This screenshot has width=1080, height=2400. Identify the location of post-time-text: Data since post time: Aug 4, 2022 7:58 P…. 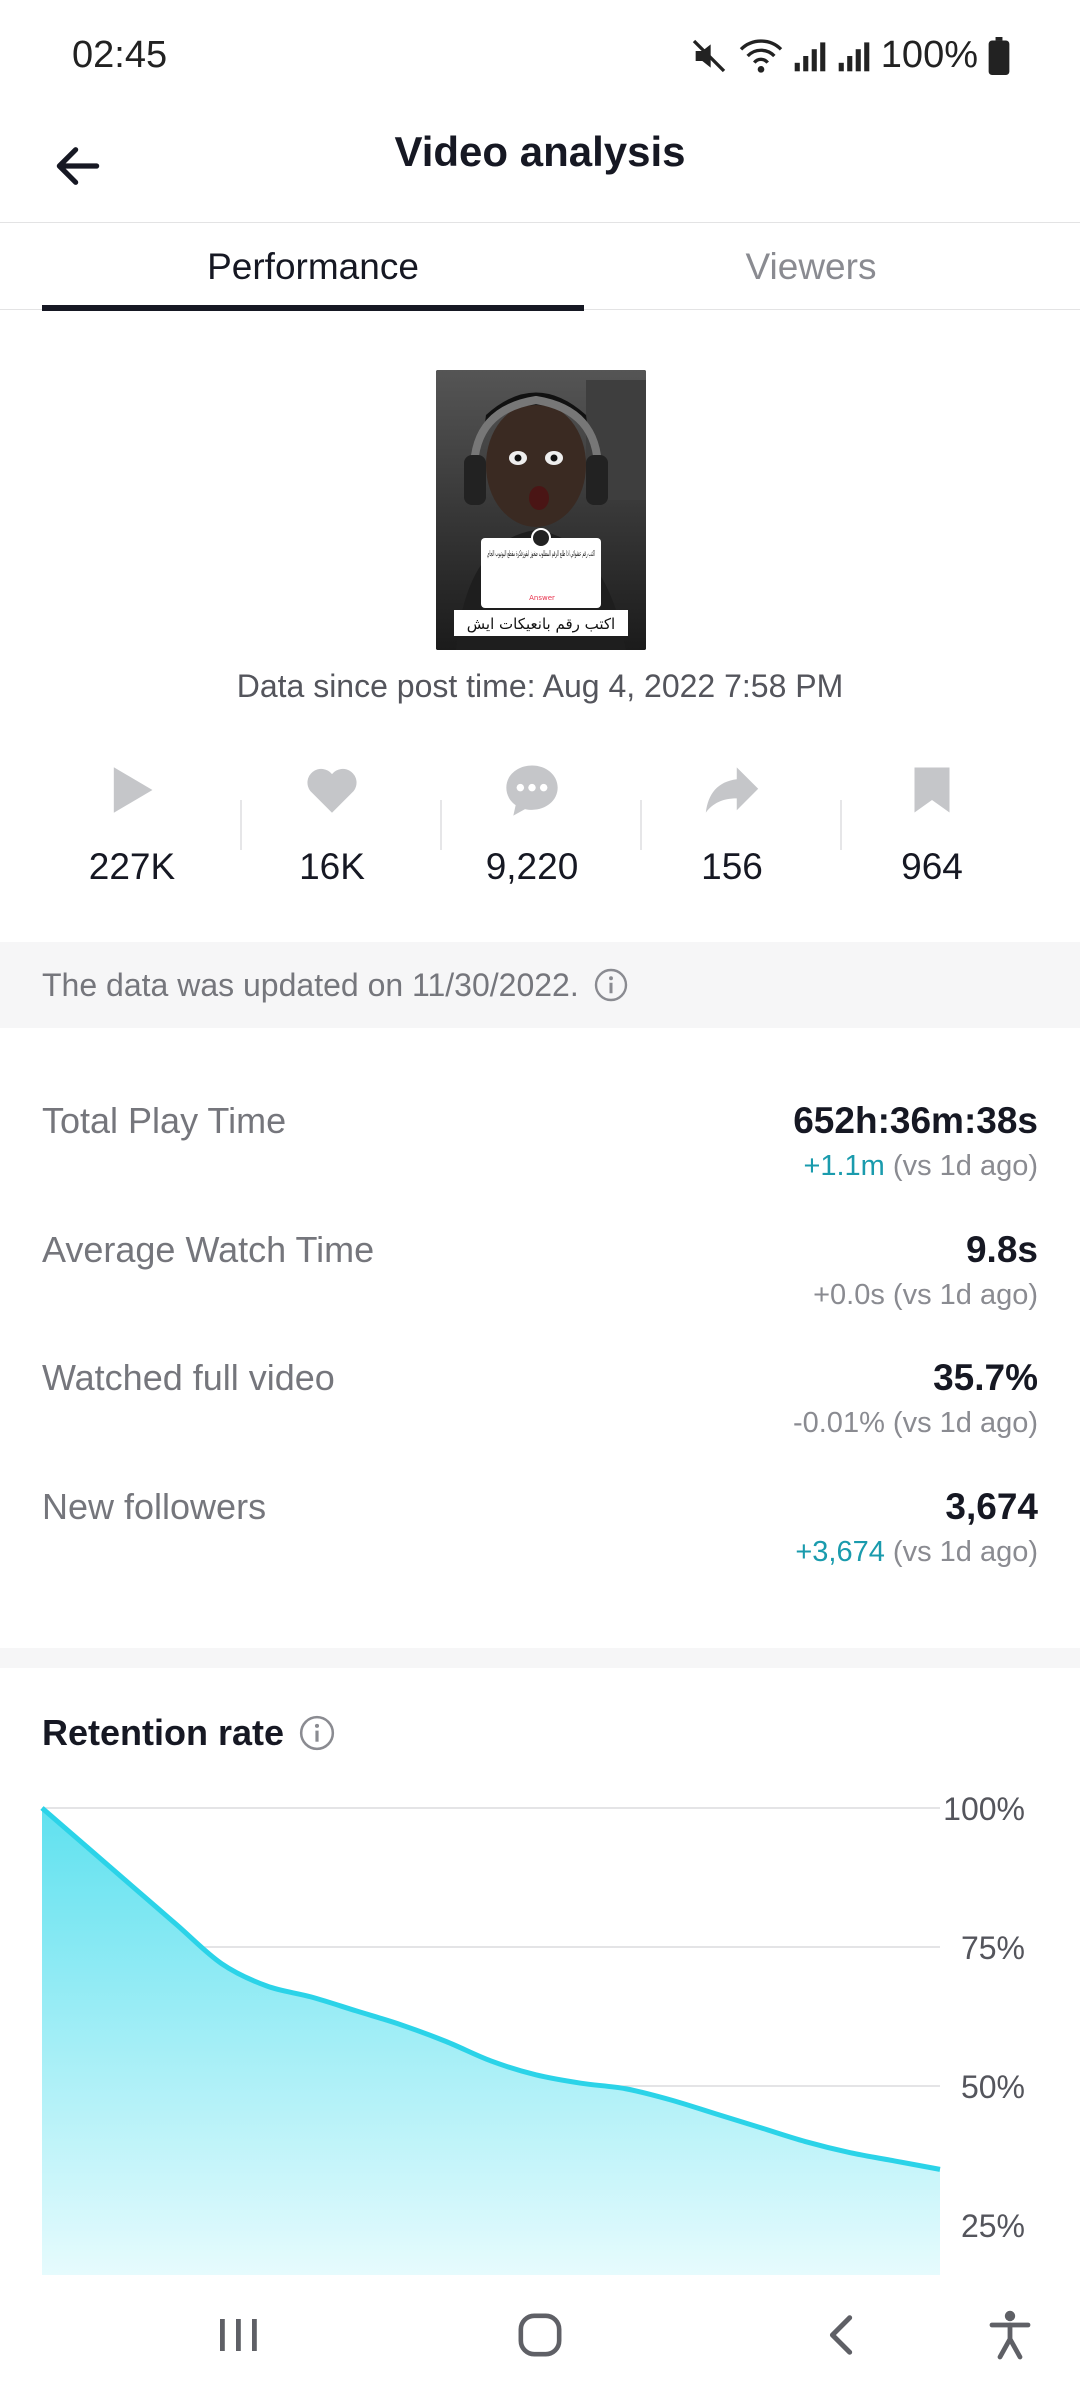
(540, 686).